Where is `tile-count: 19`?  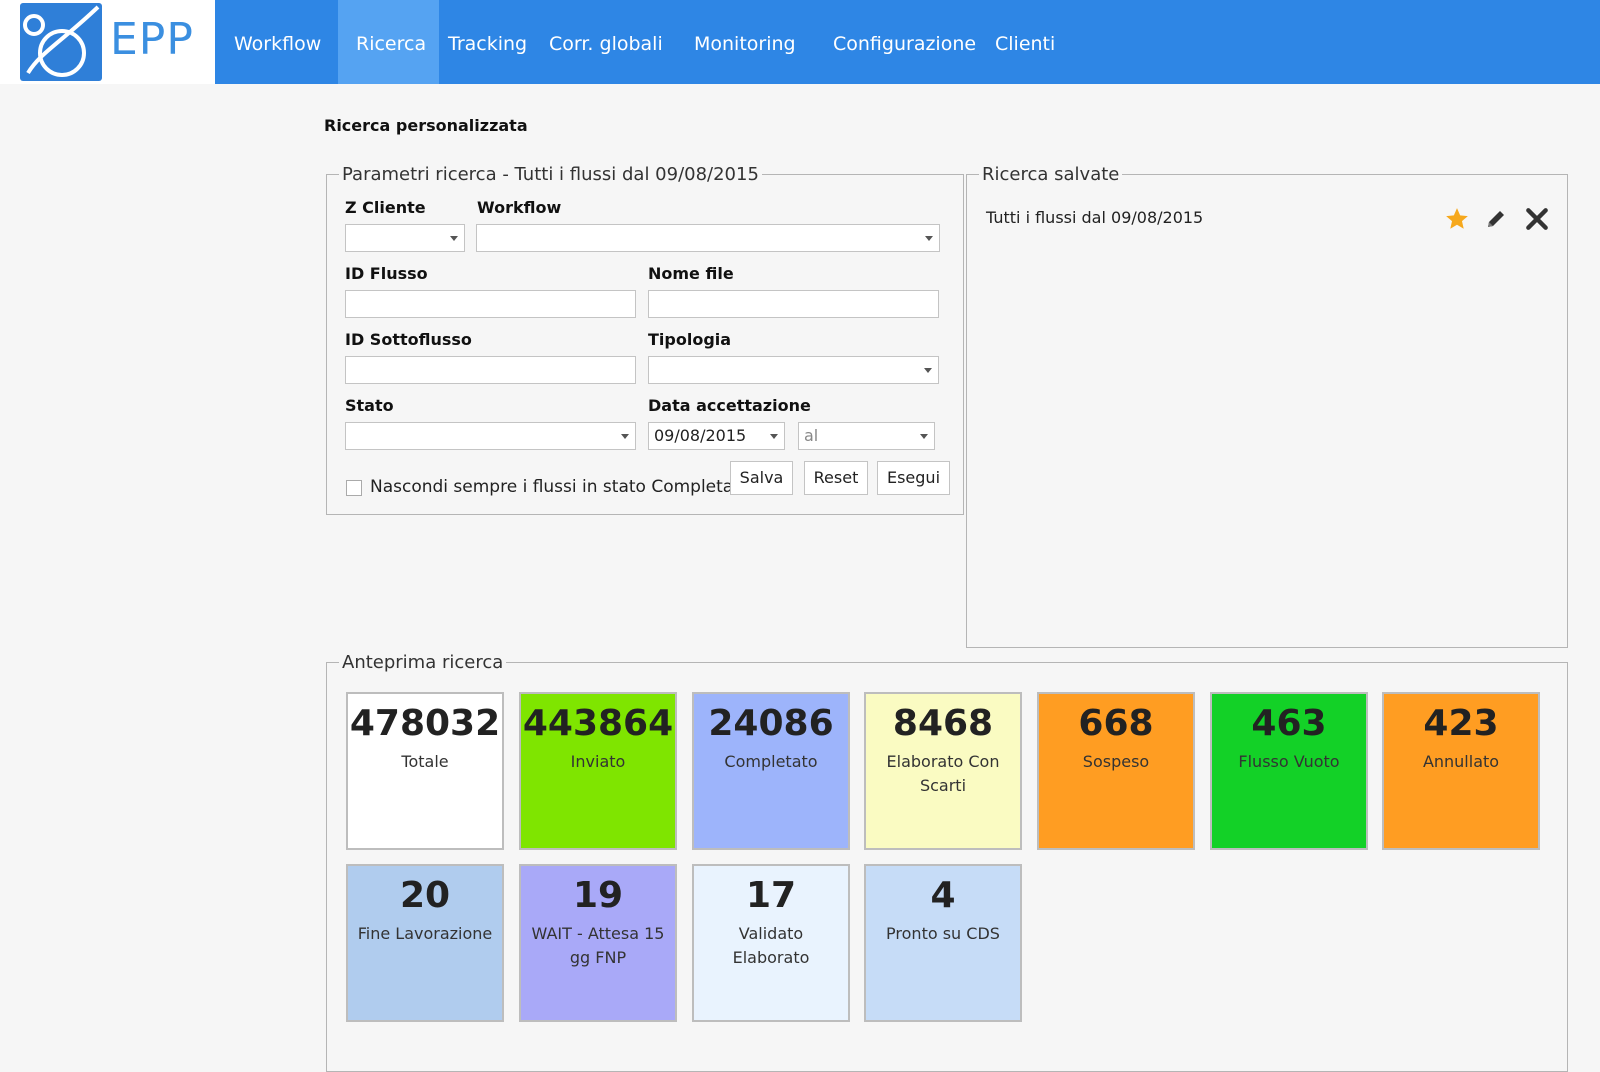 tile-count: 19 is located at coordinates (598, 895).